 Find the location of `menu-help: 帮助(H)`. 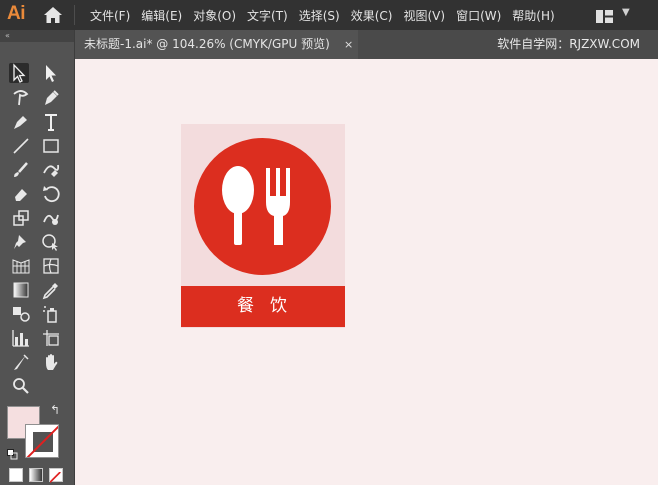

menu-help: 帮助(H) is located at coordinates (533, 15).